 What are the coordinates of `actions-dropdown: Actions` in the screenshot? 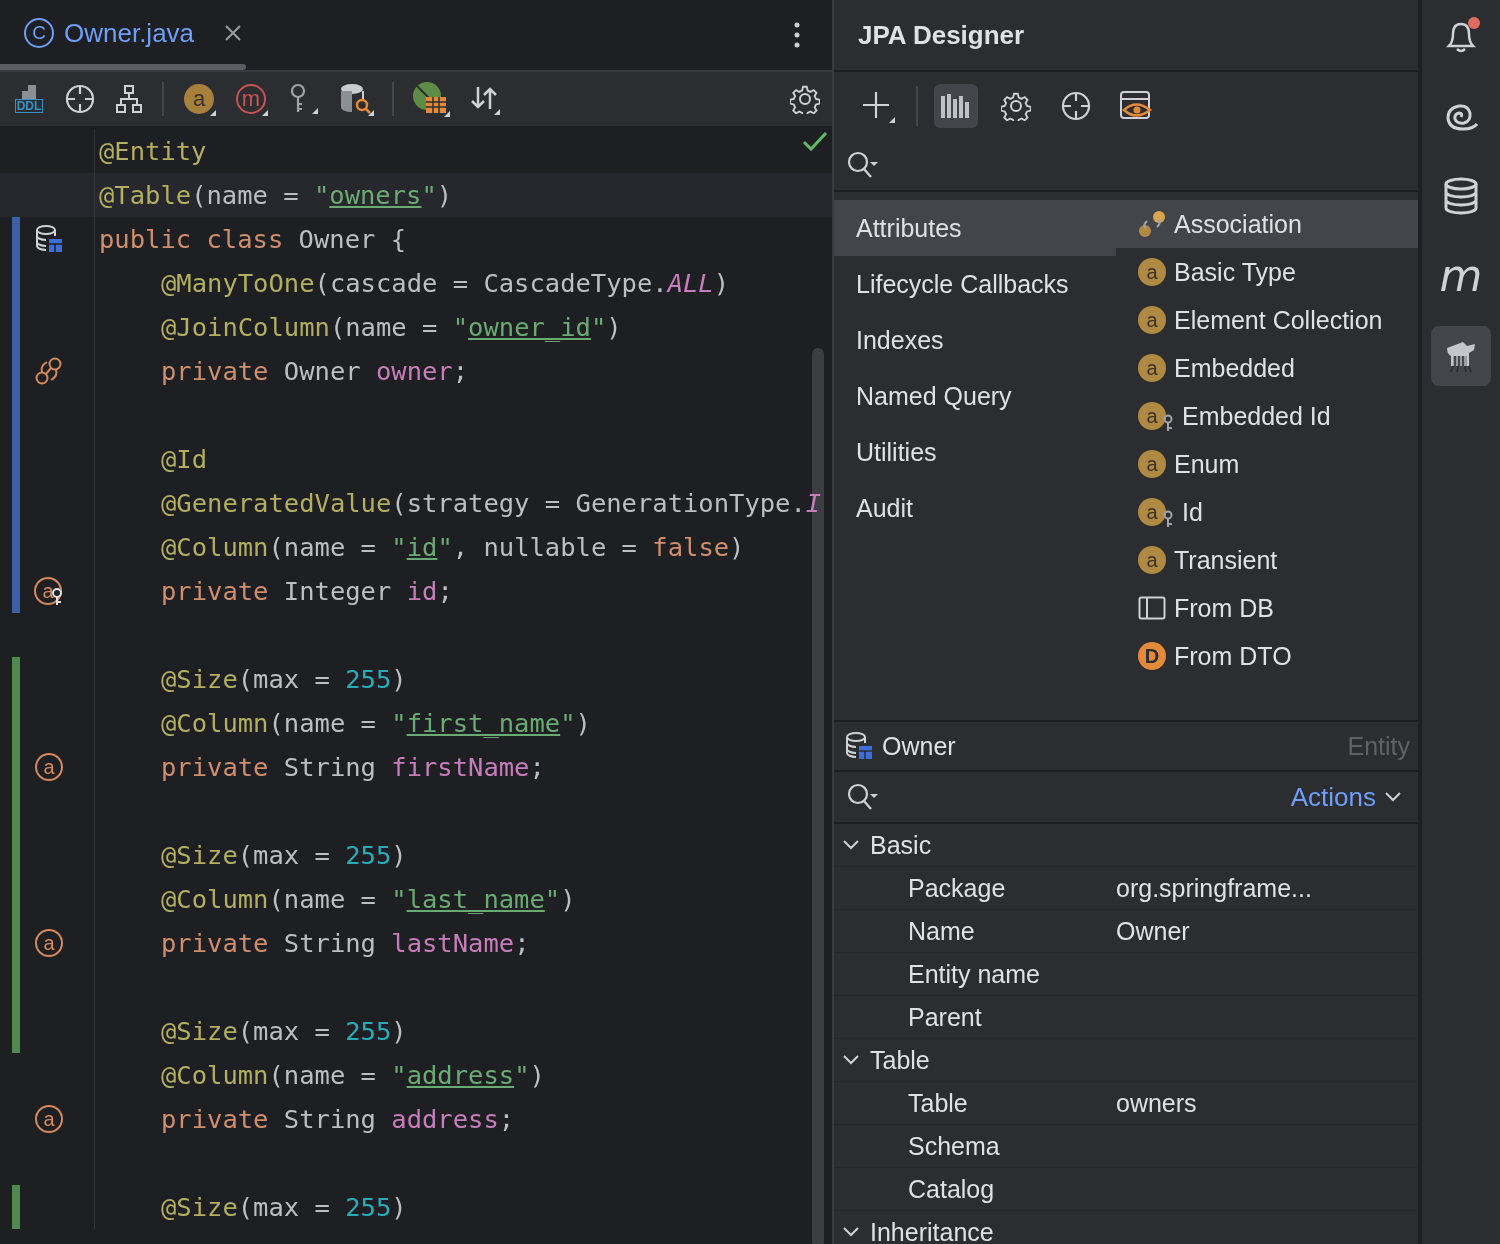 It's located at (1346, 797).